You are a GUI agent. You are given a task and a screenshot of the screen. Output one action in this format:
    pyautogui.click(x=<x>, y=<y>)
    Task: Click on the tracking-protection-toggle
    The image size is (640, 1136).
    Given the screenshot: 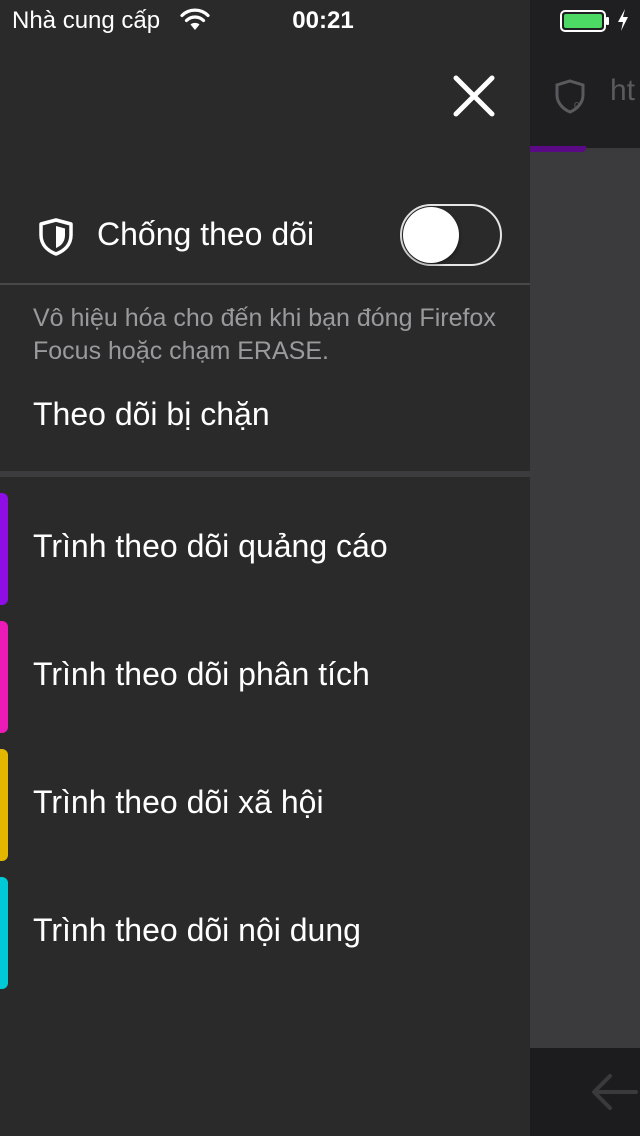 What is the action you would take?
    pyautogui.click(x=451, y=235)
    